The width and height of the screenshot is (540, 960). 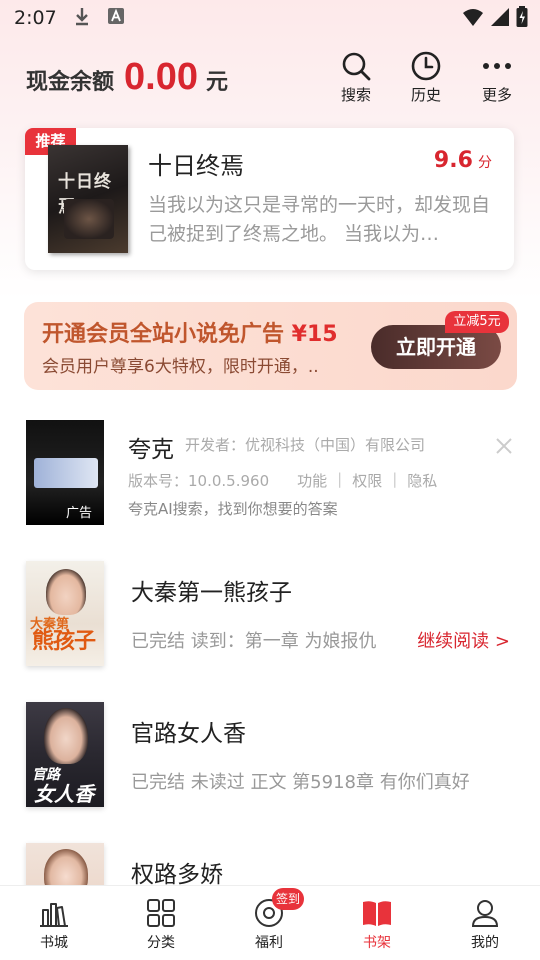 What do you see at coordinates (270, 757) in the screenshot?
I see `bookshelf-item: 官路 女人香 官路女人香 已完结 未读过 正文 第5918章 有你们真好` at bounding box center [270, 757].